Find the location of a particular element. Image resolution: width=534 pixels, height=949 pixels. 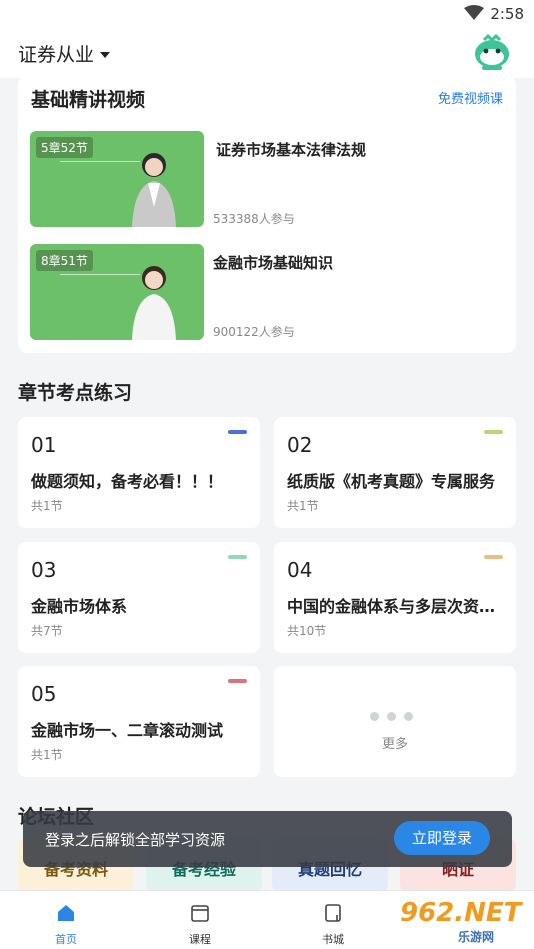

login-banner: 登录之后解锁全部学习资源 立即登录 is located at coordinates (267, 839).